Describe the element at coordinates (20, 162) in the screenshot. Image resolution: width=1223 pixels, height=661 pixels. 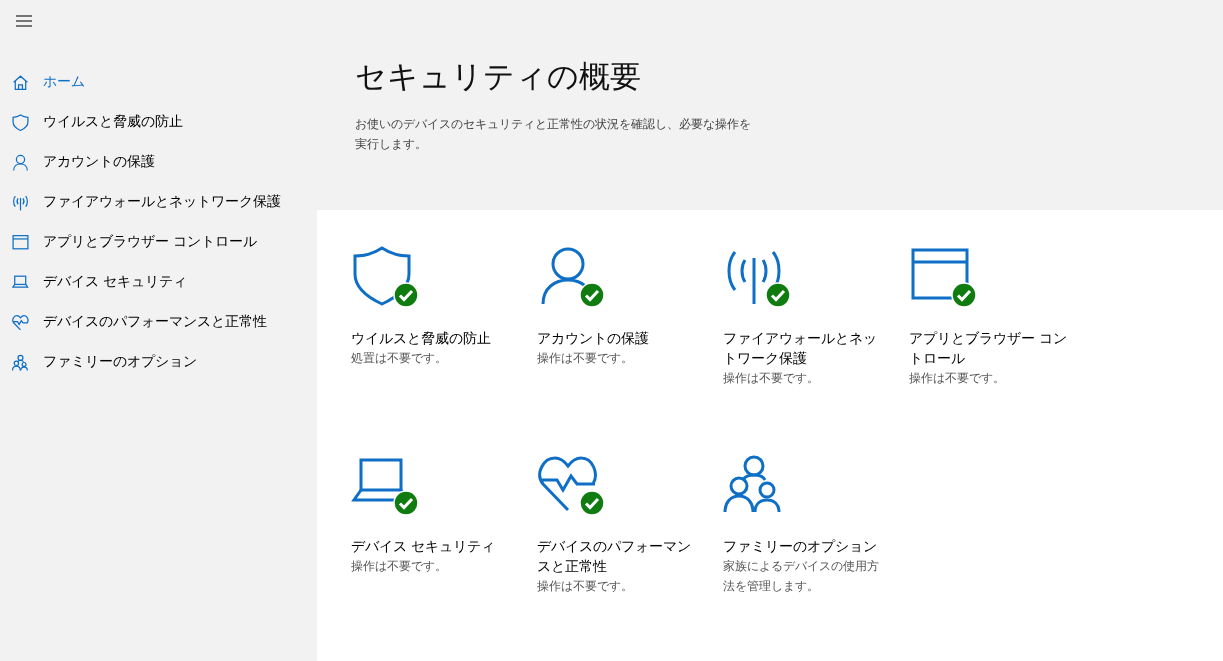
I see `person-icon` at that location.